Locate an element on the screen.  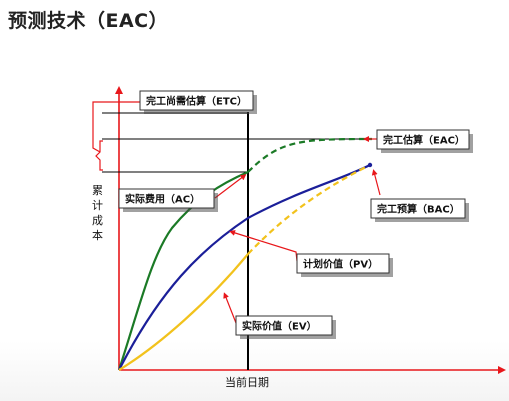
ac-label: 实际费用（AC） is located at coordinates (162, 199).